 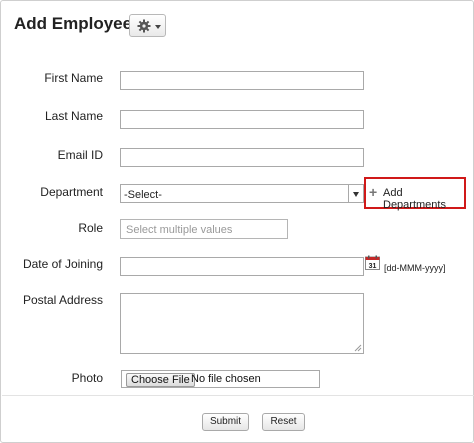 What do you see at coordinates (87, 378) in the screenshot?
I see `photo-label: Photo` at bounding box center [87, 378].